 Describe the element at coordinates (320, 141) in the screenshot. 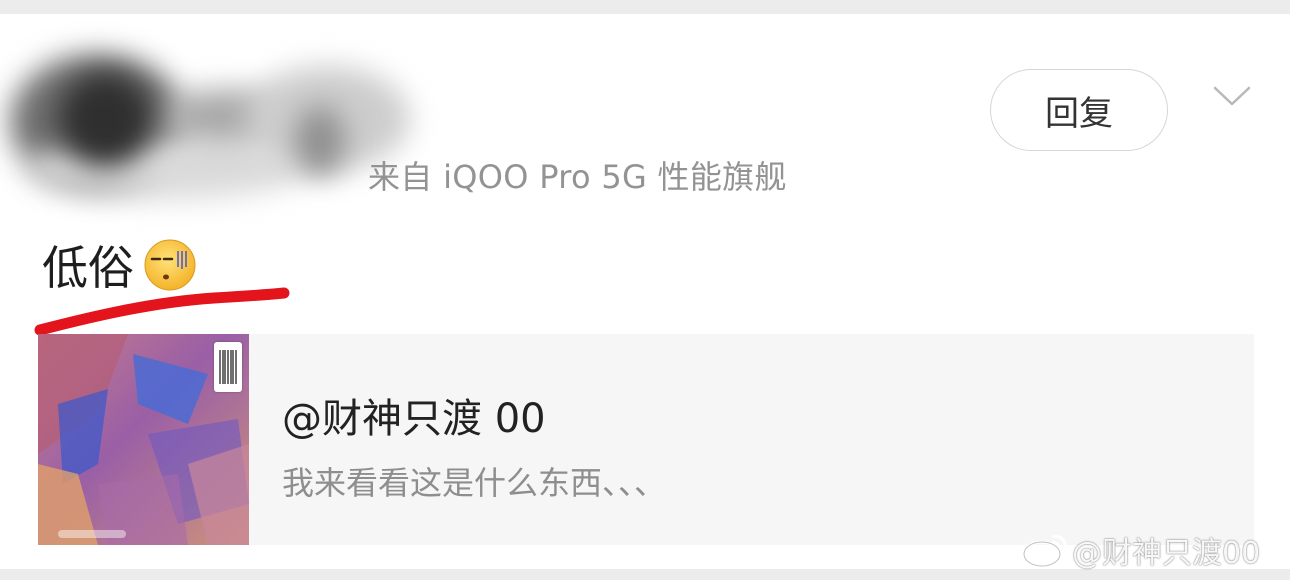

I see `censor-blur` at that location.